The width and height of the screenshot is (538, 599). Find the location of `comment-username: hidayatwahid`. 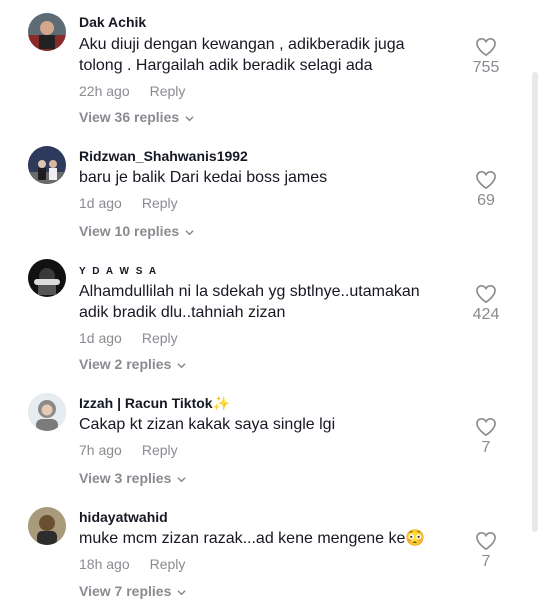

comment-username: hidayatwahid is located at coordinates (123, 517).